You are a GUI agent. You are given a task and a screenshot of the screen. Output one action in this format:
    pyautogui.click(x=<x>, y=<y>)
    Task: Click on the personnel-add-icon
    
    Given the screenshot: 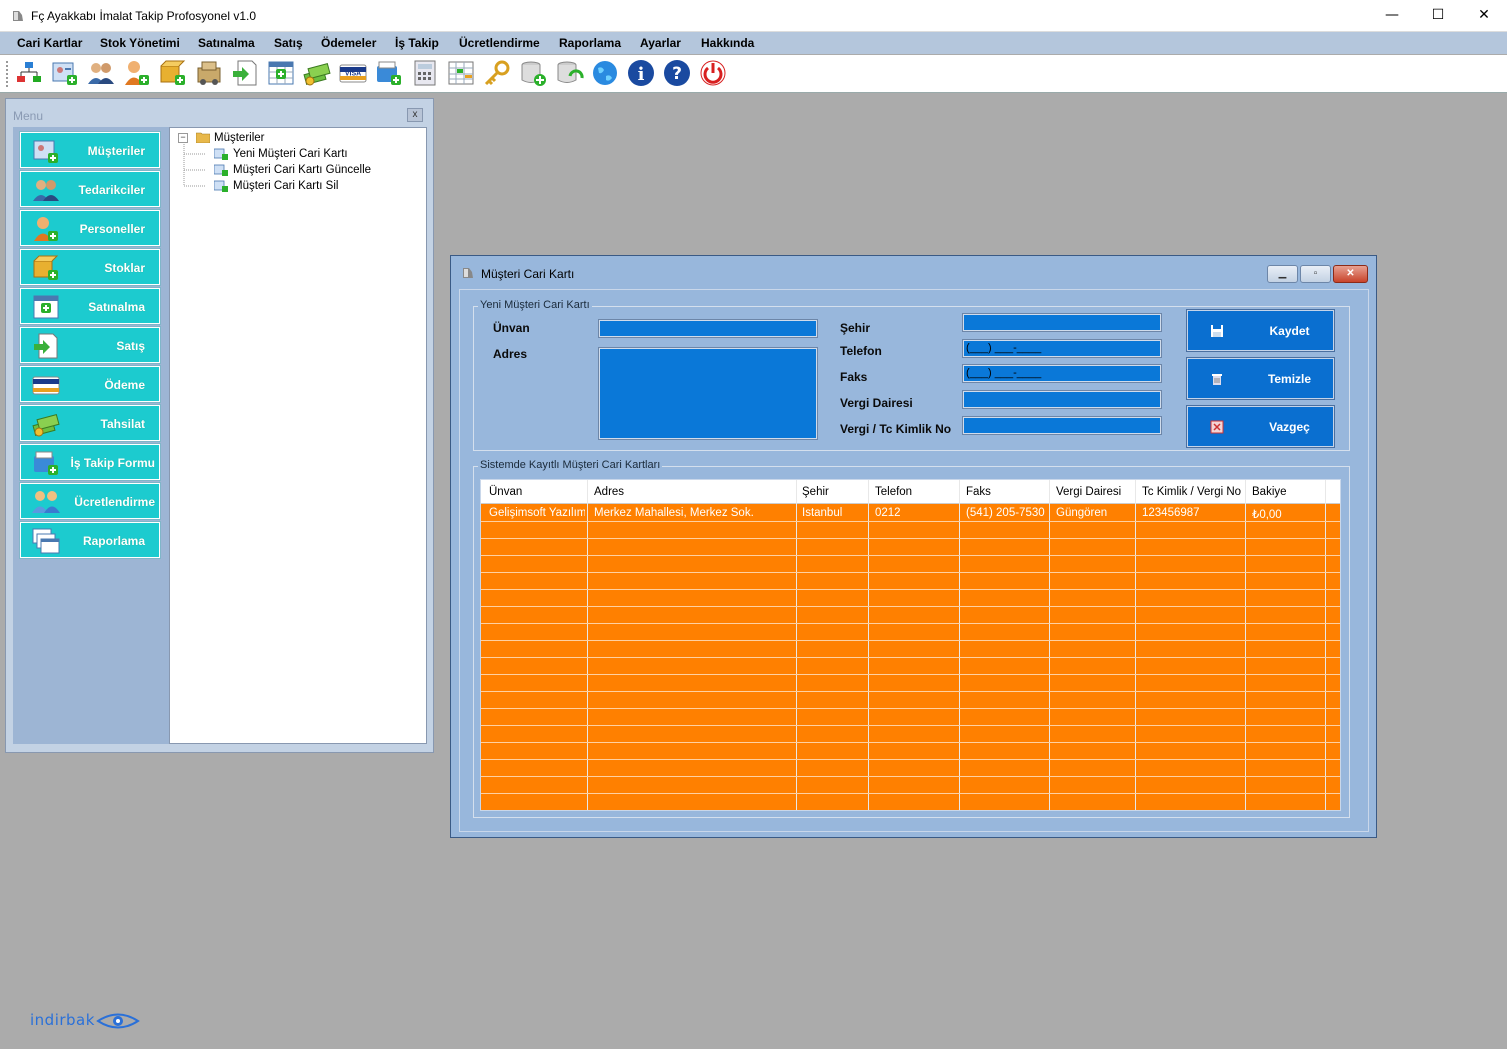 What is the action you would take?
    pyautogui.click(x=137, y=73)
    